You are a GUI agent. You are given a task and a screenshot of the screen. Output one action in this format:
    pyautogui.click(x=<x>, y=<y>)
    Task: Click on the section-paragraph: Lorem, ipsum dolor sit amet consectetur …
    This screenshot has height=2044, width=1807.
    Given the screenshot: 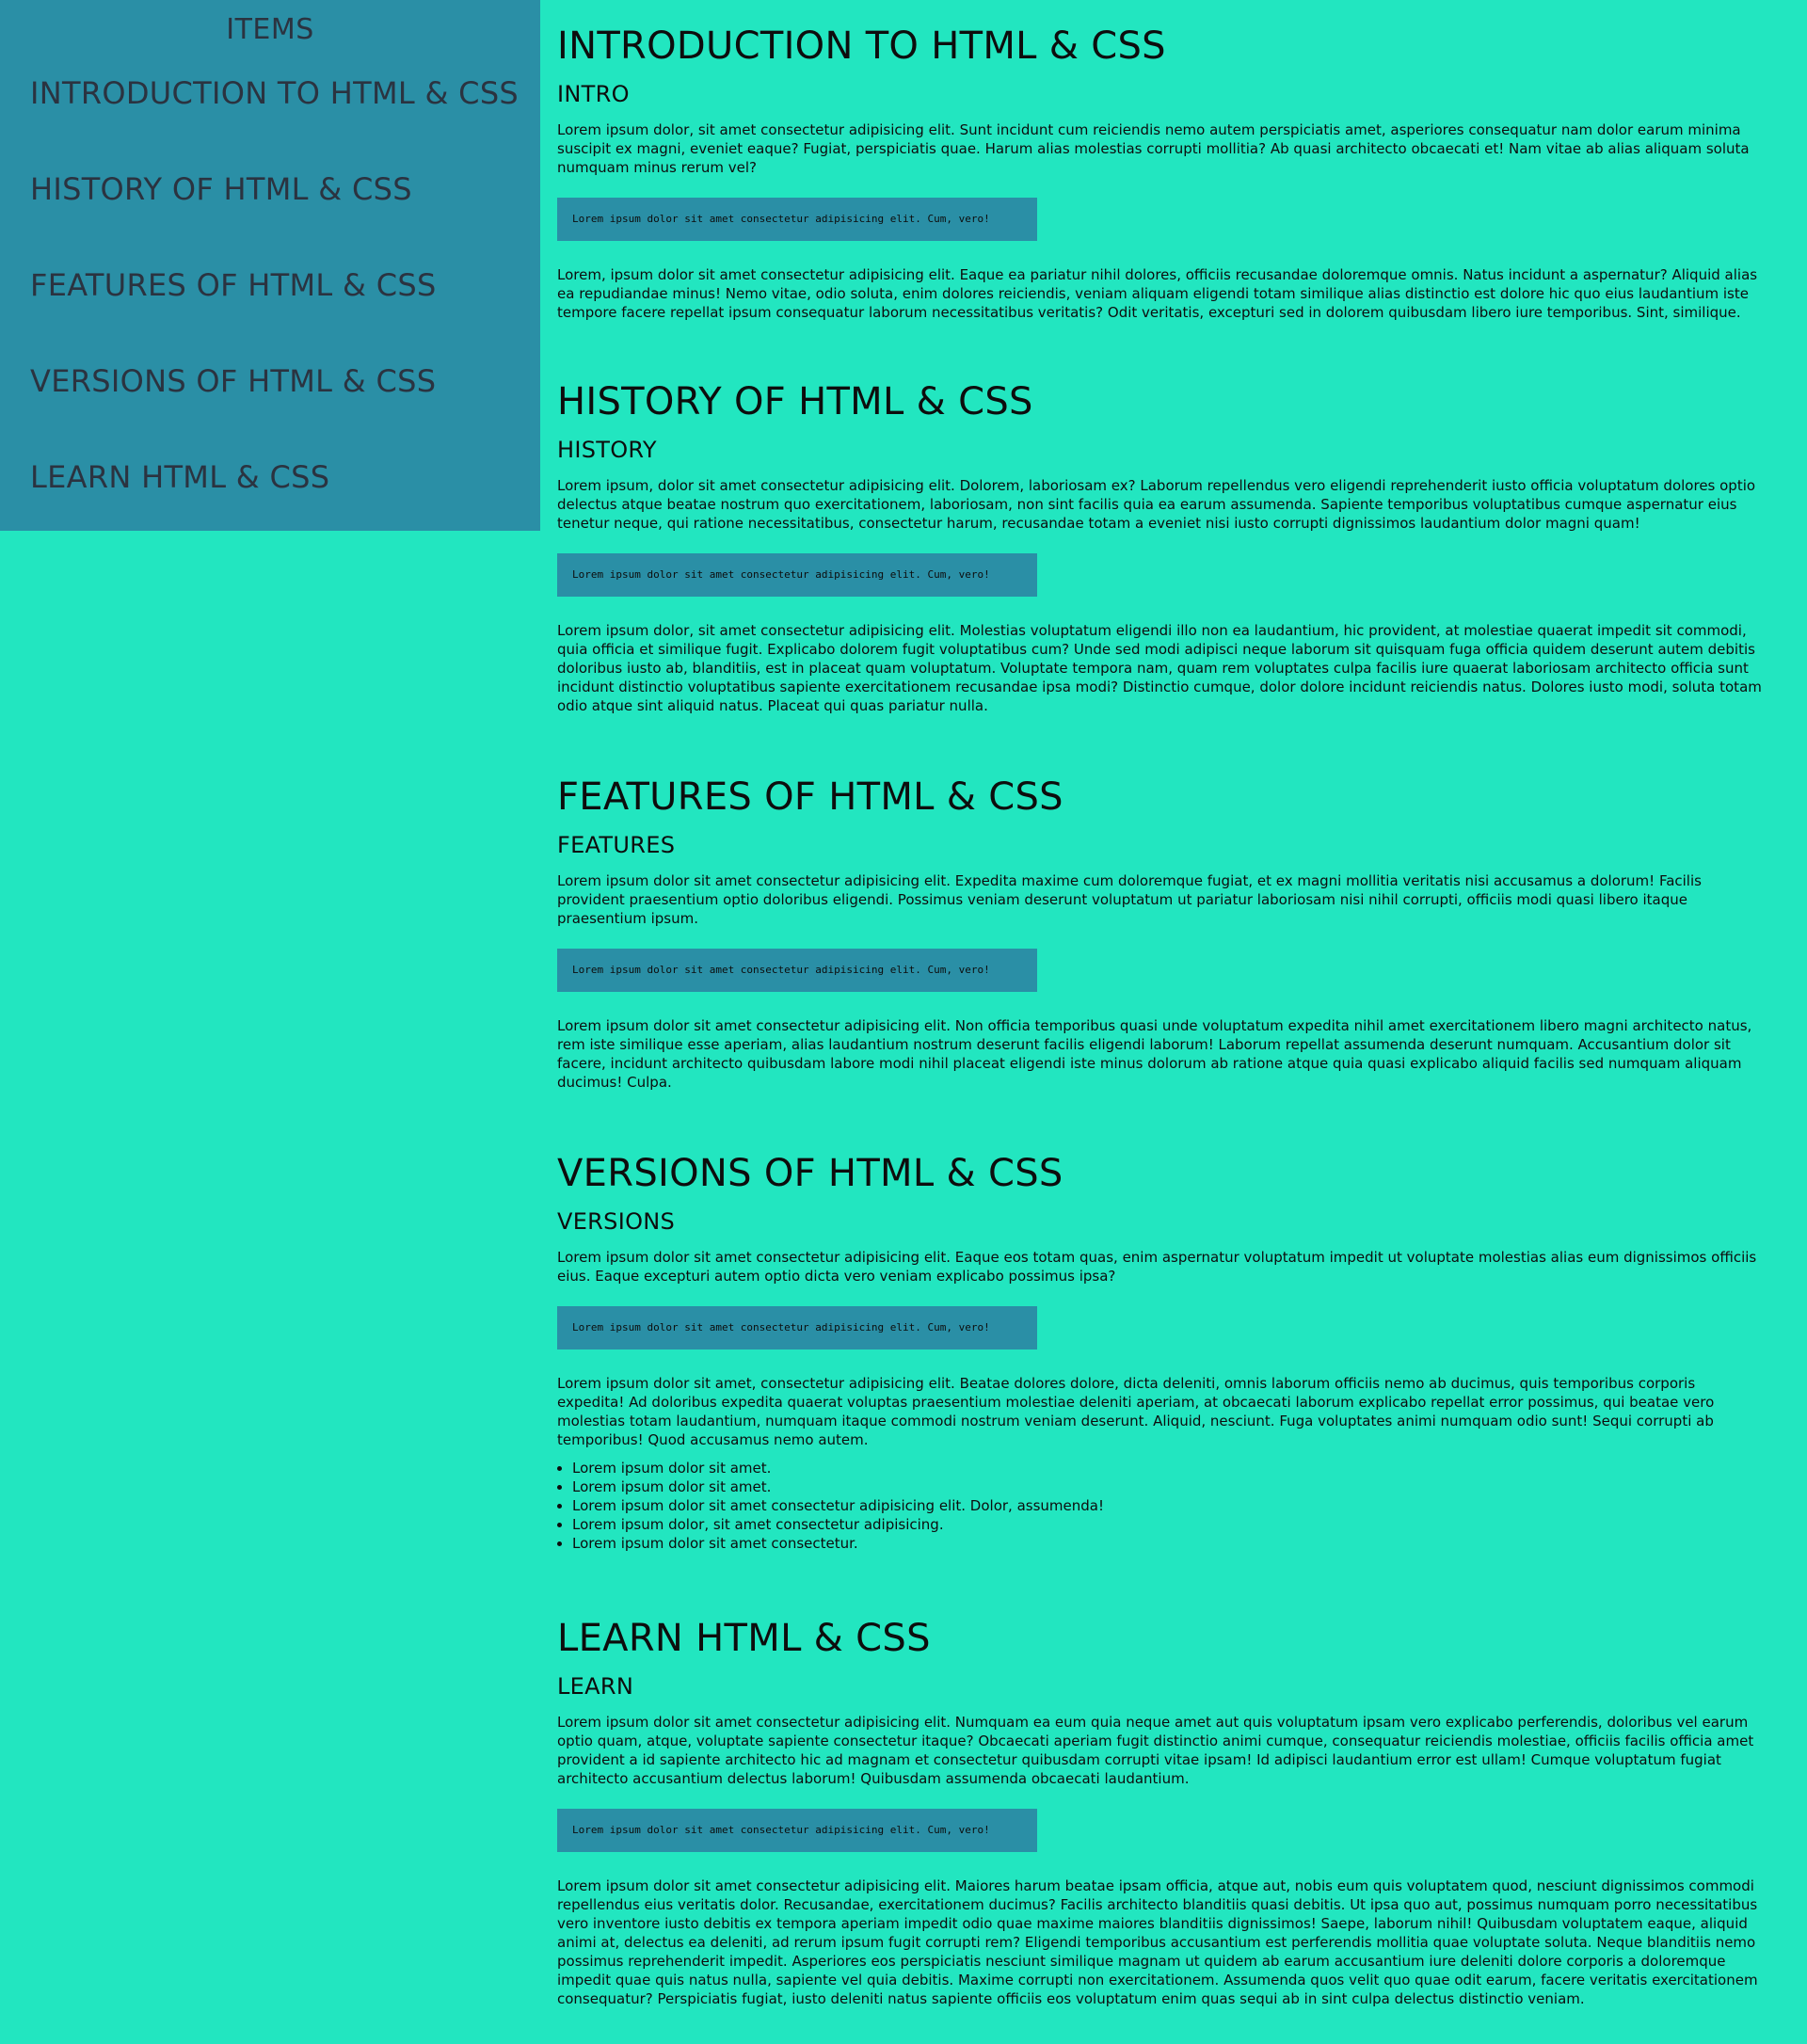 What is the action you would take?
    pyautogui.click(x=1158, y=293)
    